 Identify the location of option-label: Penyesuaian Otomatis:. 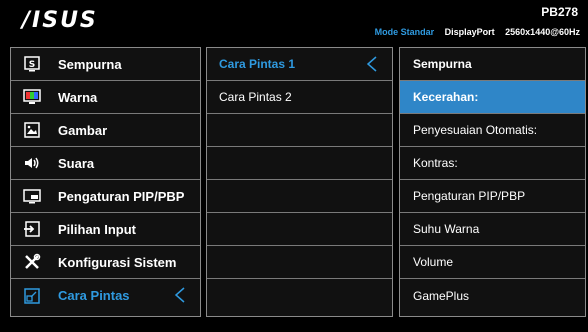
(475, 130).